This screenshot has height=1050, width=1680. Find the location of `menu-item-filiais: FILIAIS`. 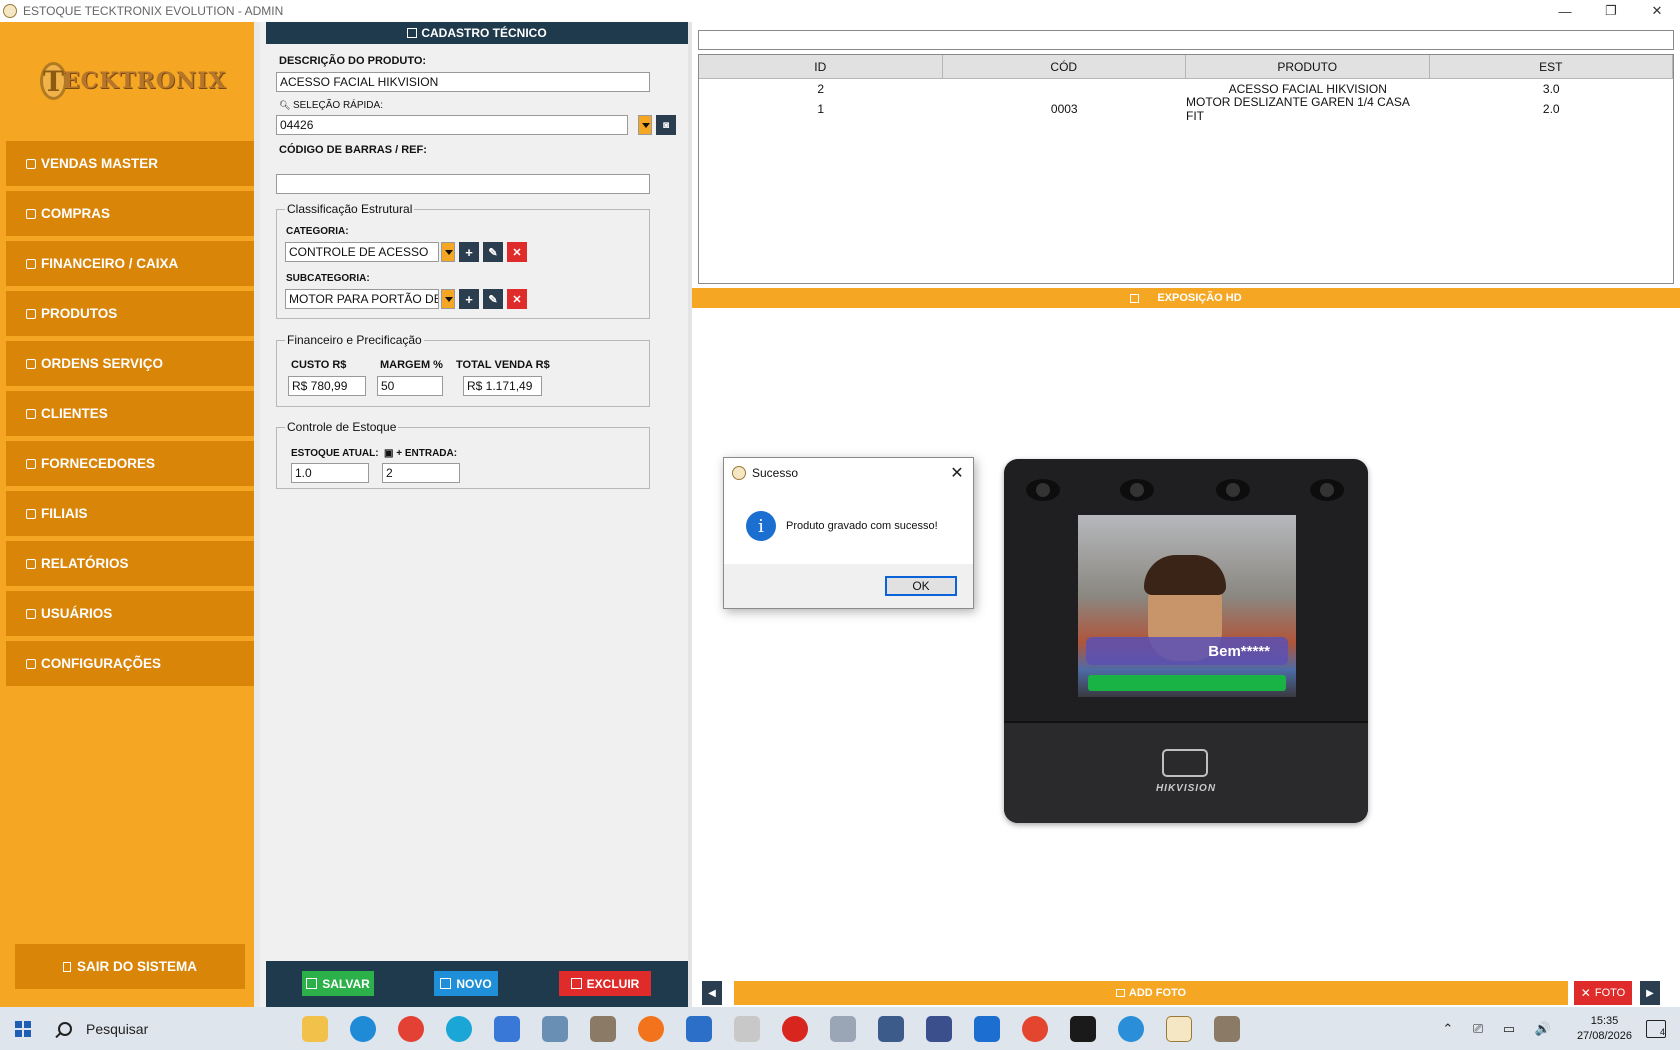

menu-item-filiais: FILIAIS is located at coordinates (130, 513).